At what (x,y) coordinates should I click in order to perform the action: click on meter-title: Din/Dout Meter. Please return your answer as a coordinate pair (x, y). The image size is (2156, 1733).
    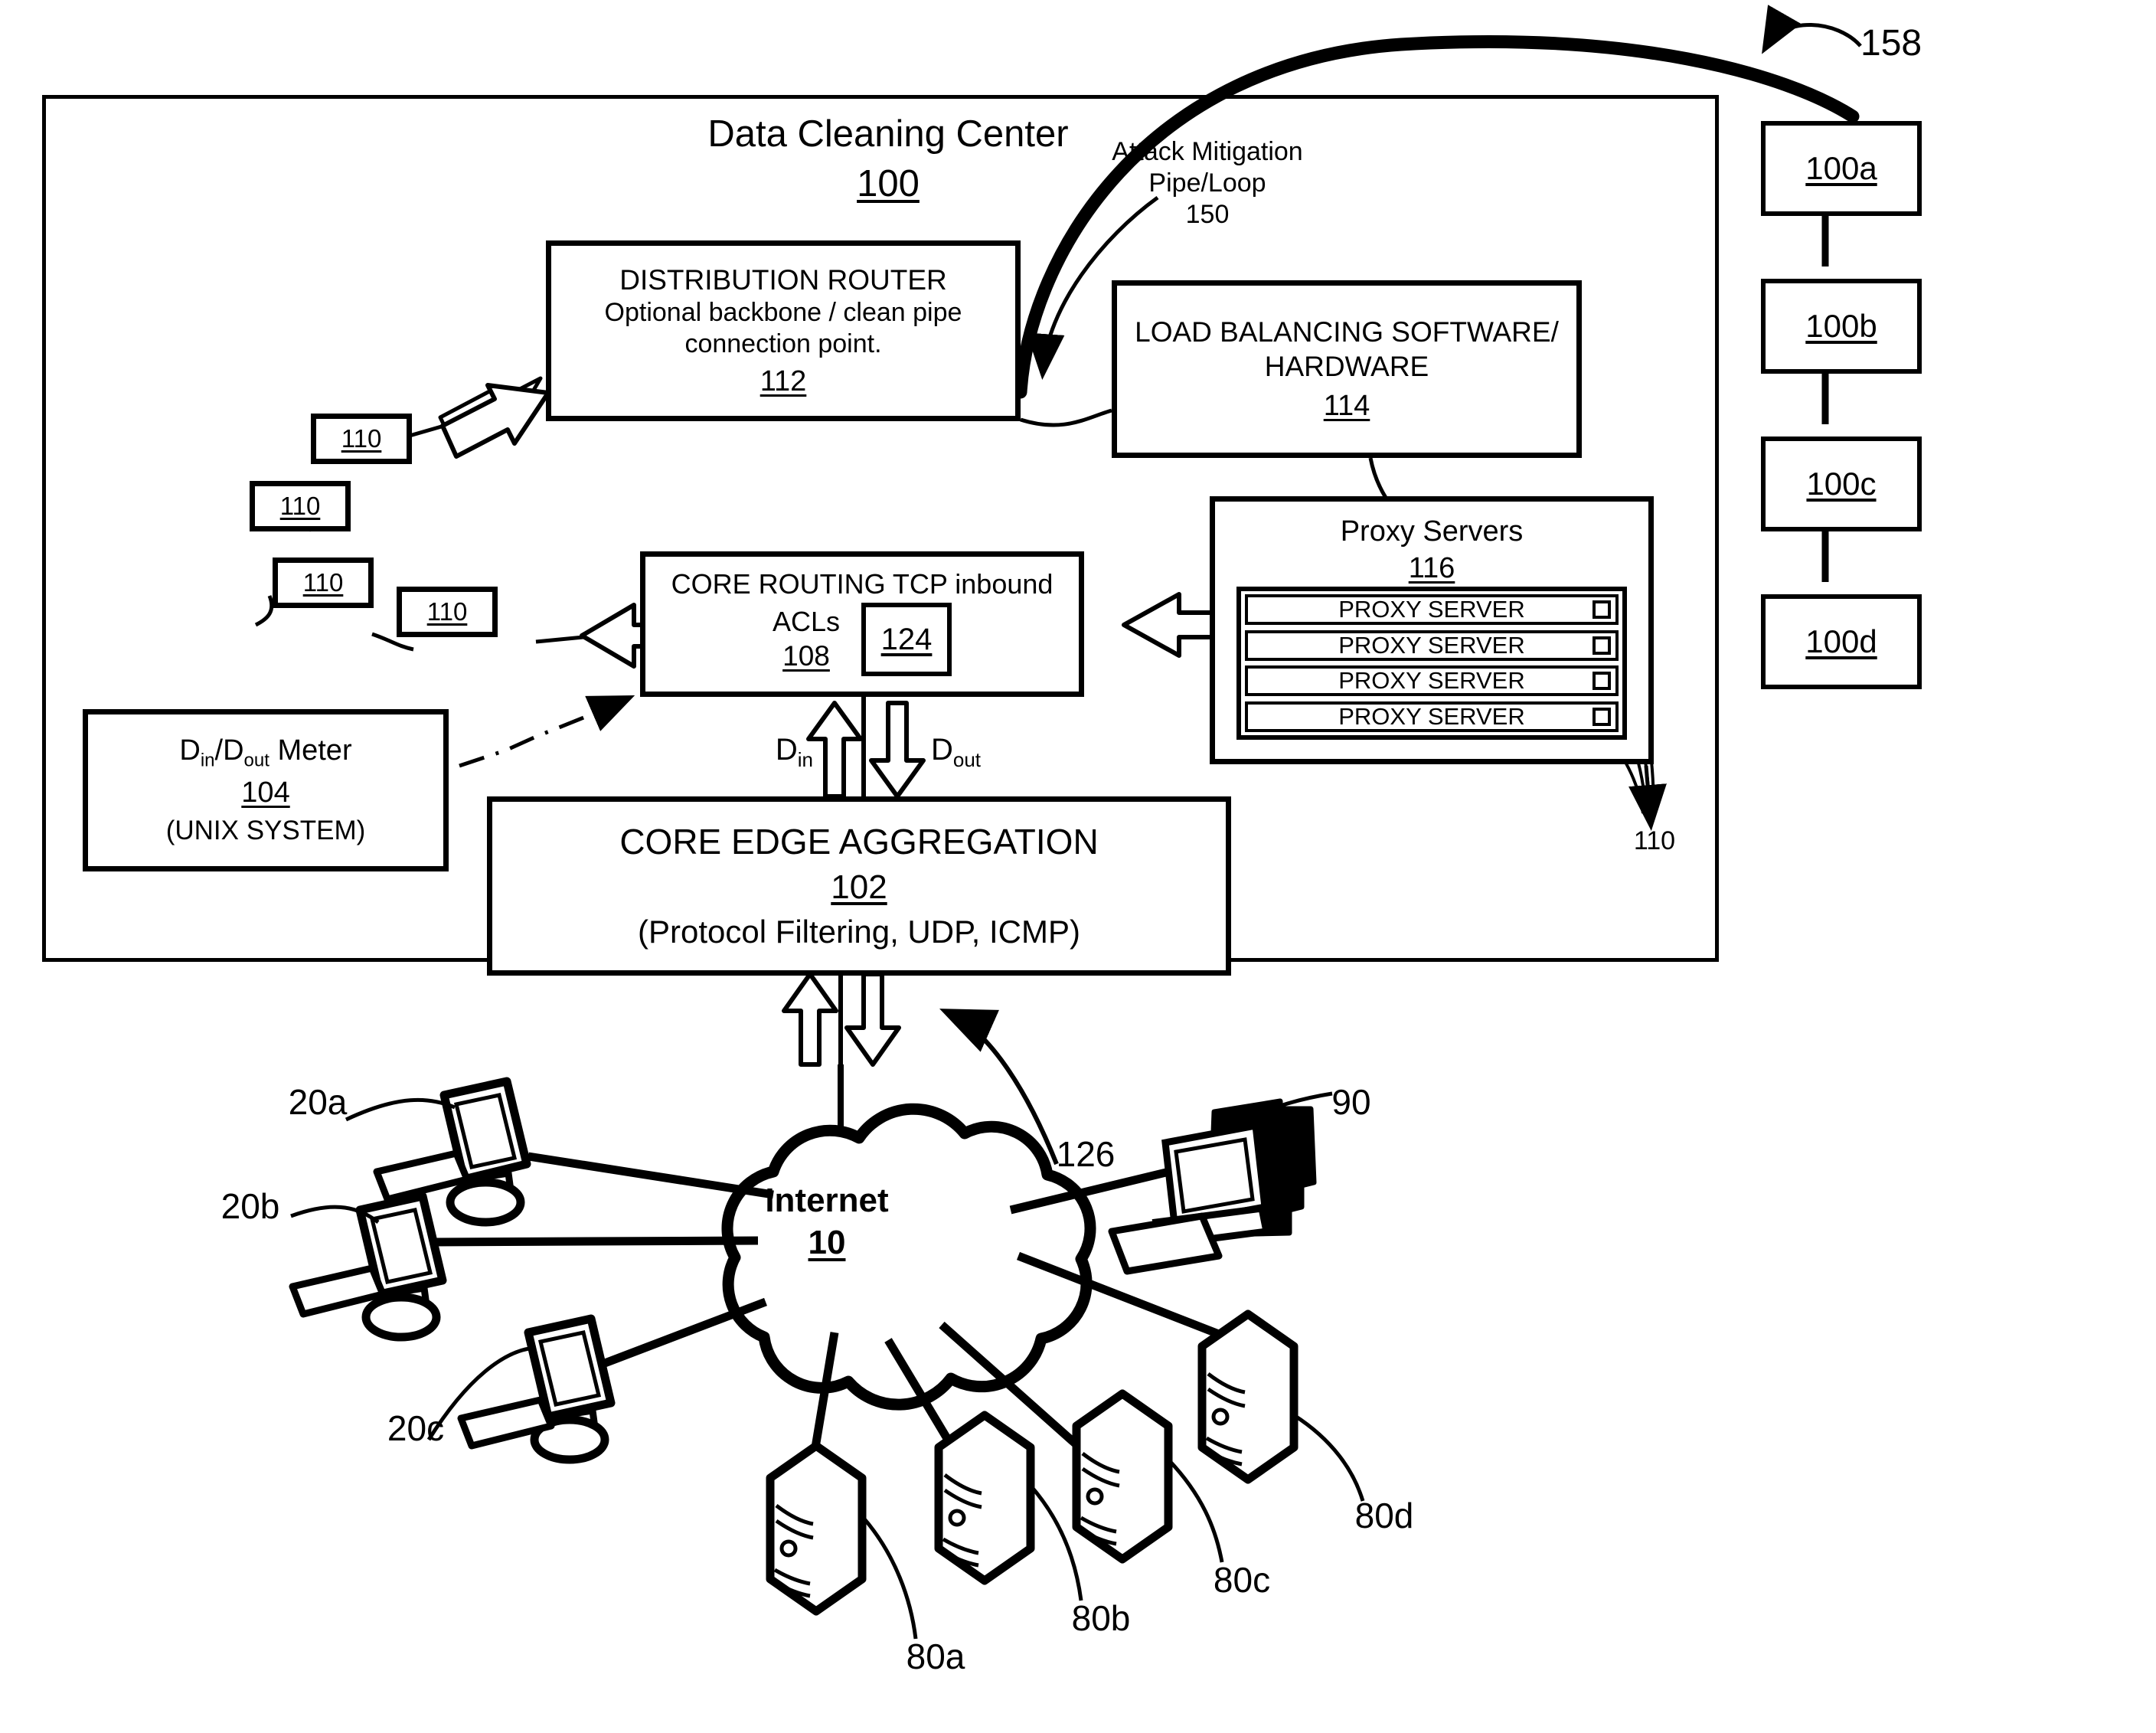
    Looking at the image, I should click on (265, 753).